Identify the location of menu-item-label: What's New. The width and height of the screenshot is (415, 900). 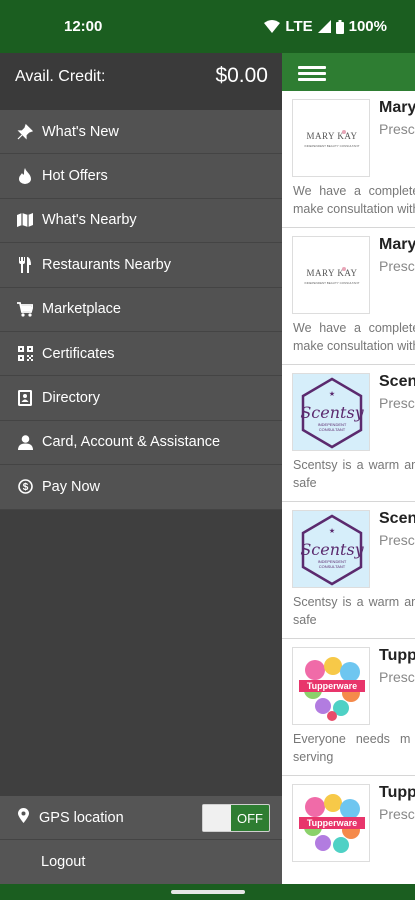
(80, 131).